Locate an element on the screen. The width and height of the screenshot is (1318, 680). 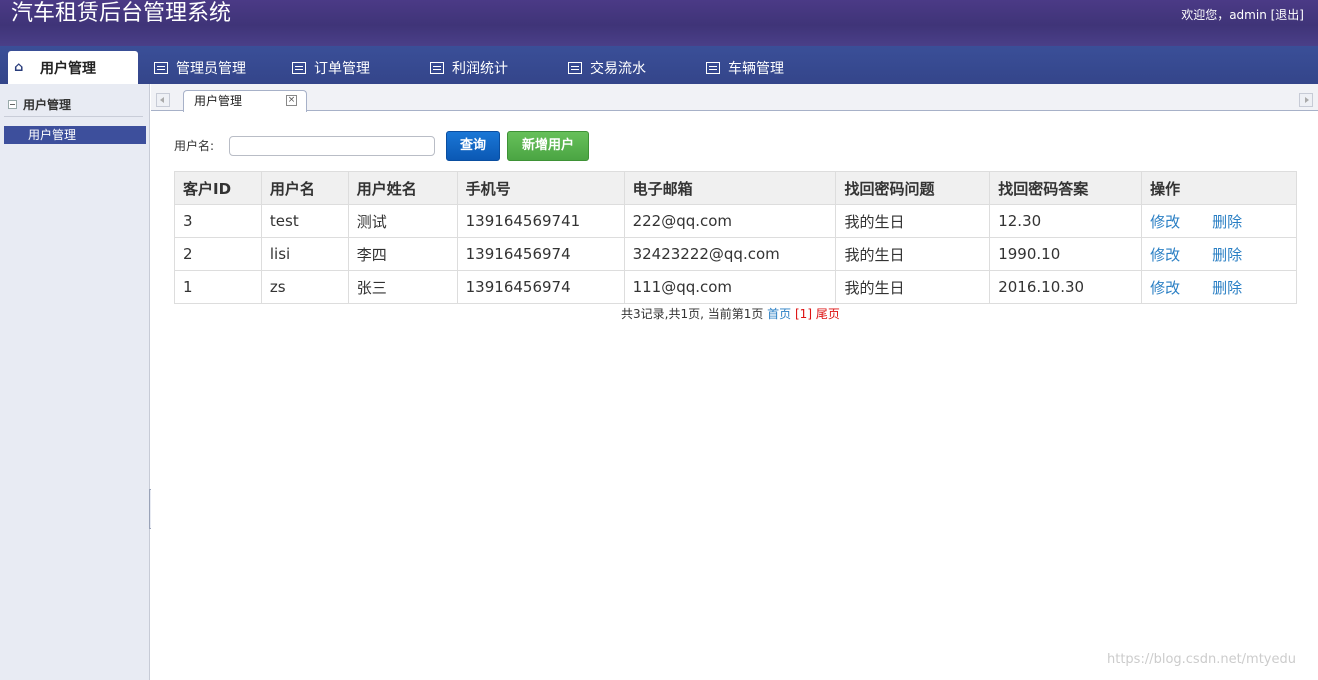
first-page-link: 首页 is located at coordinates (779, 314).